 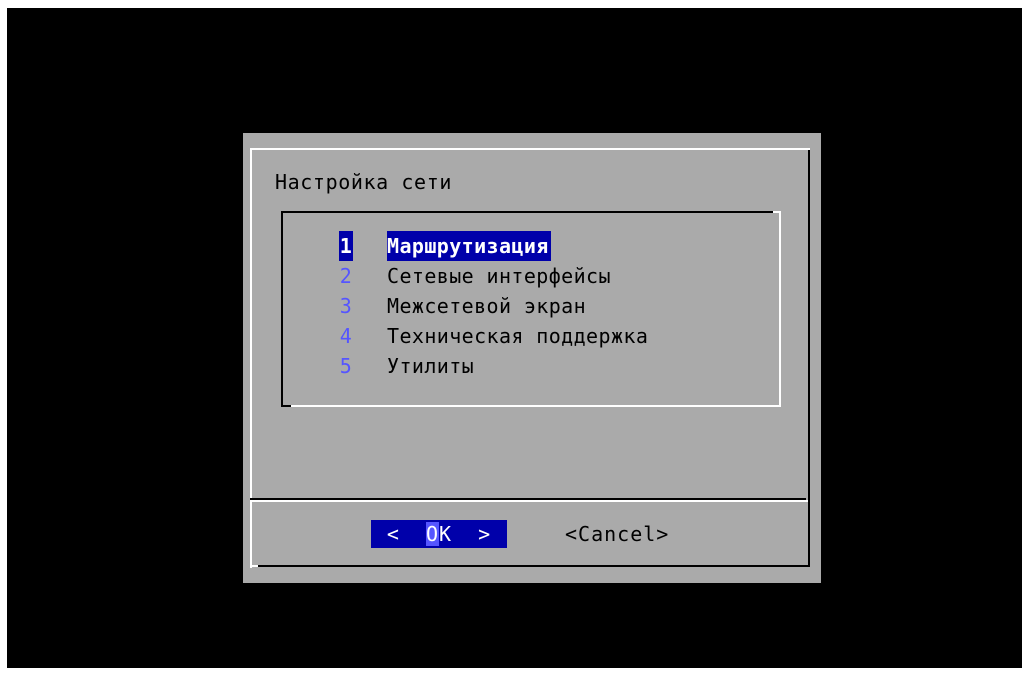 I want to click on ok-button: < OK >, so click(x=439, y=534).